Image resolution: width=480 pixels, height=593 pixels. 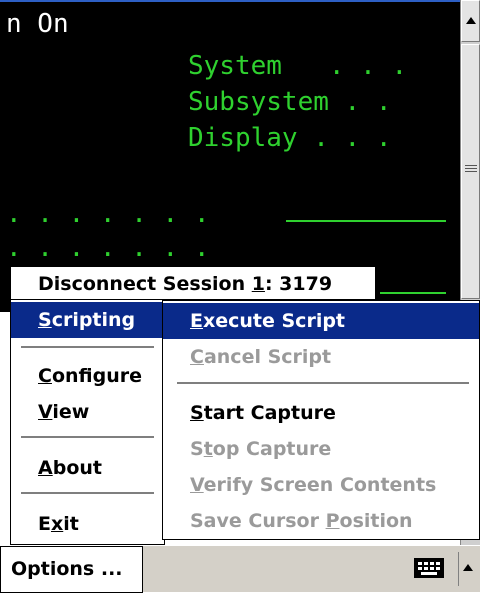 I want to click on terminal-line-subsystem: Subsystem . ., so click(x=290, y=102).